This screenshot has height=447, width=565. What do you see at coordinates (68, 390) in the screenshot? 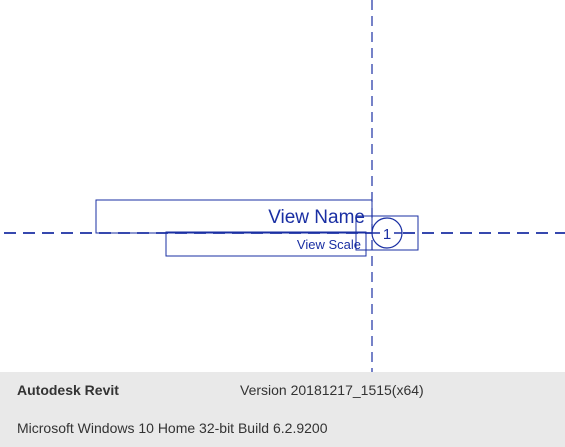
I see `app-name: Autodesk Revit` at bounding box center [68, 390].